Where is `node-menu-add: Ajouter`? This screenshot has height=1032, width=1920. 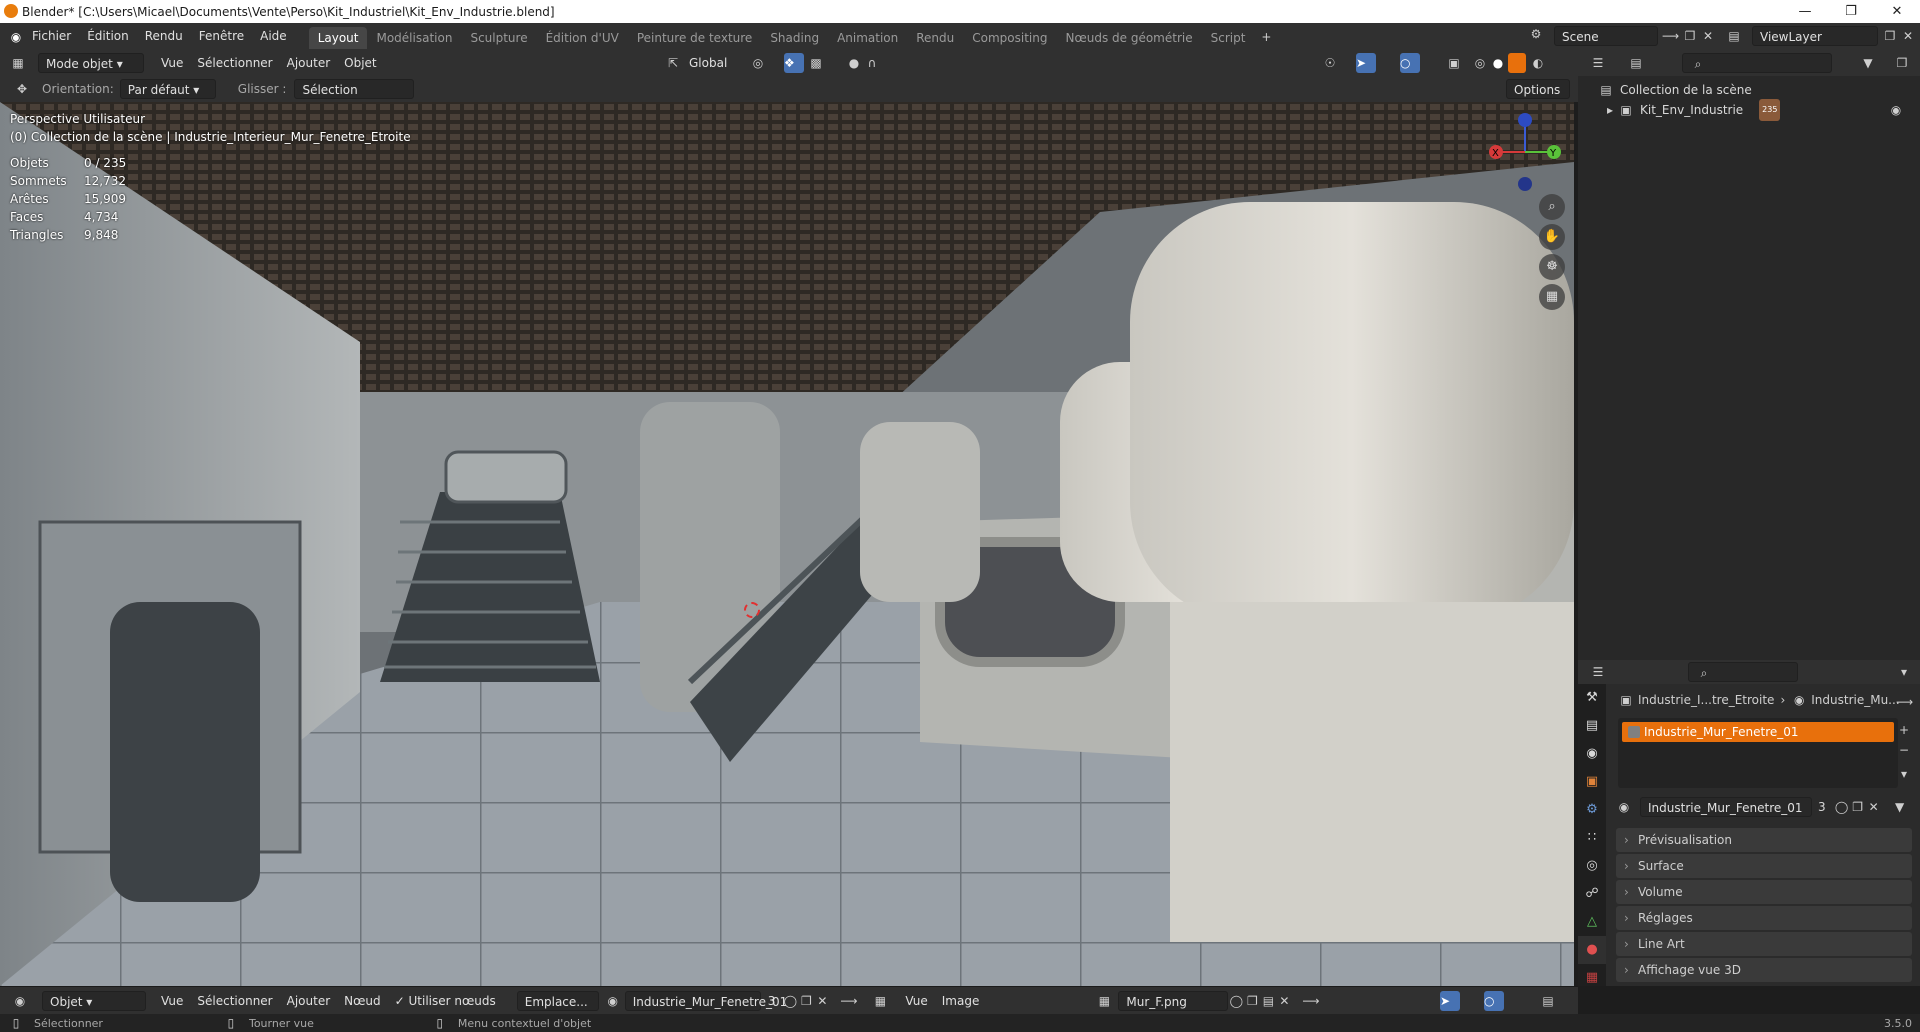
node-menu-add: Ajouter is located at coordinates (309, 1001).